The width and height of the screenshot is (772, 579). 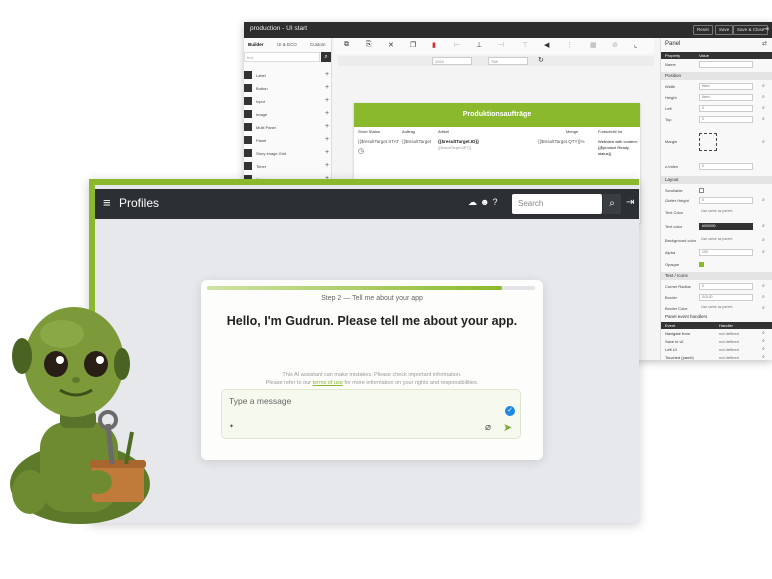 What do you see at coordinates (434, 45) in the screenshot?
I see `delete-icon: ▮` at bounding box center [434, 45].